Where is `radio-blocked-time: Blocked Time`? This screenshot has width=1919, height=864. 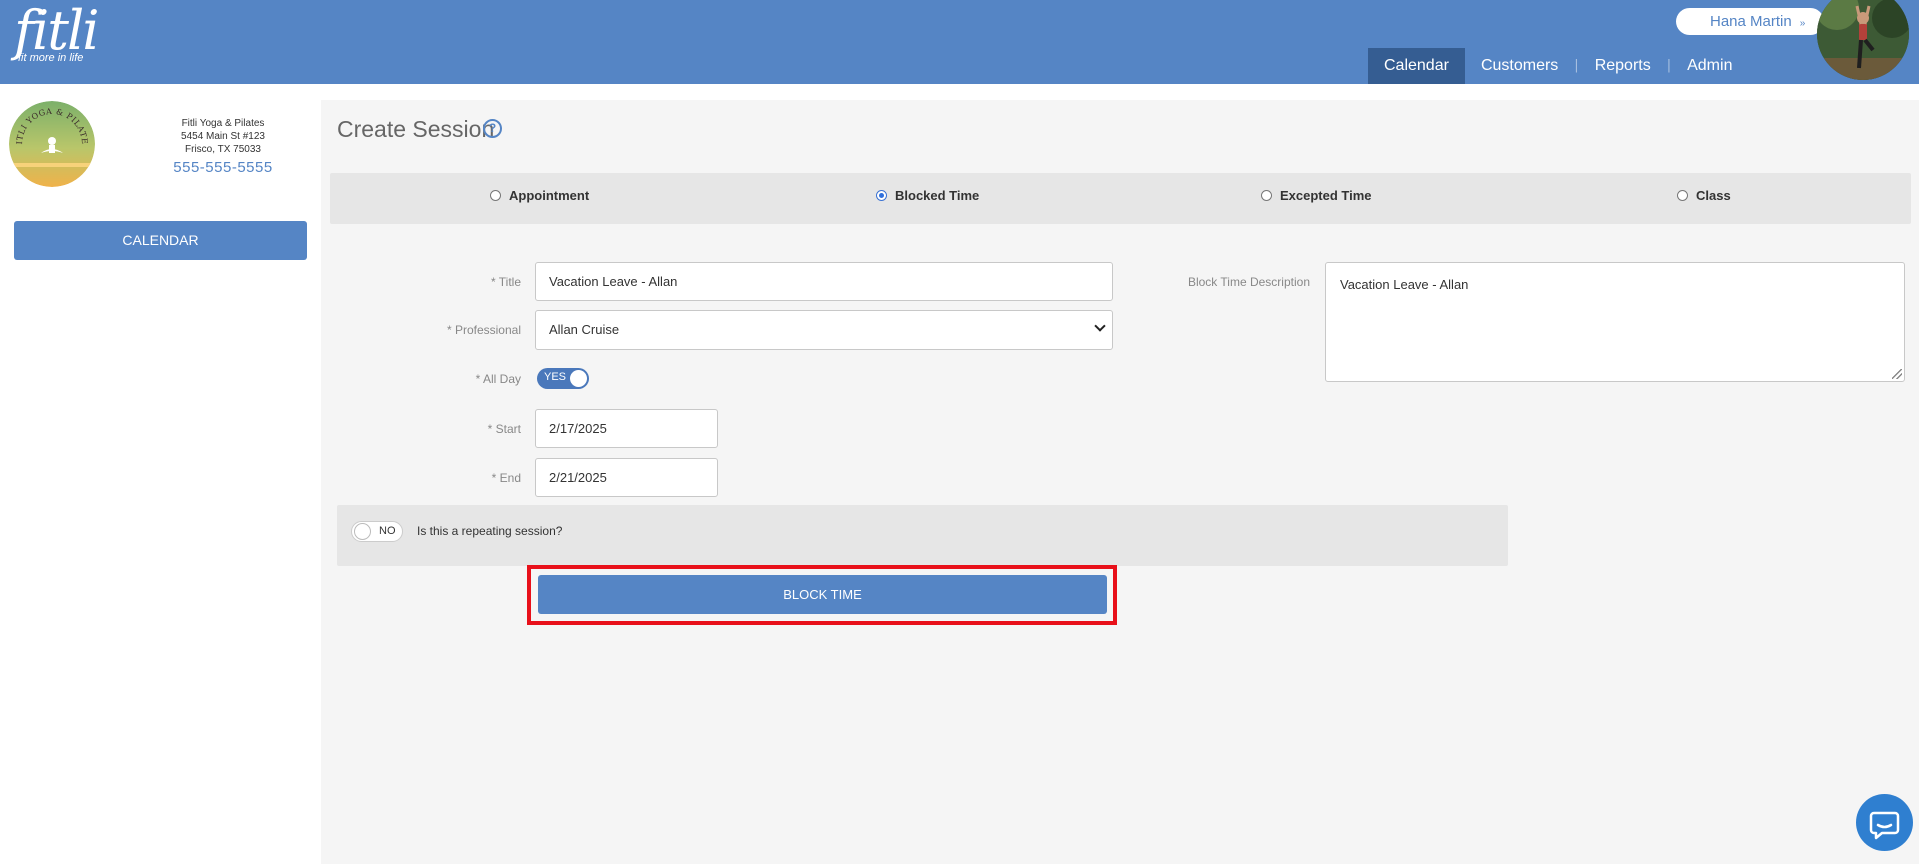
radio-blocked-time: Blocked Time is located at coordinates (927, 195).